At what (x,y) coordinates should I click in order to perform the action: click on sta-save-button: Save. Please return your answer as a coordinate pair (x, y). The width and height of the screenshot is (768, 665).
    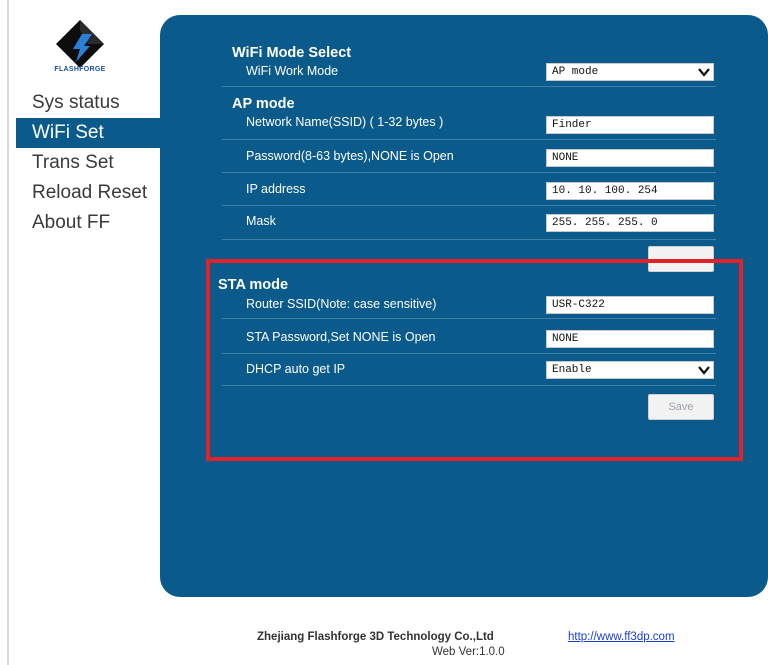
    Looking at the image, I should click on (681, 407).